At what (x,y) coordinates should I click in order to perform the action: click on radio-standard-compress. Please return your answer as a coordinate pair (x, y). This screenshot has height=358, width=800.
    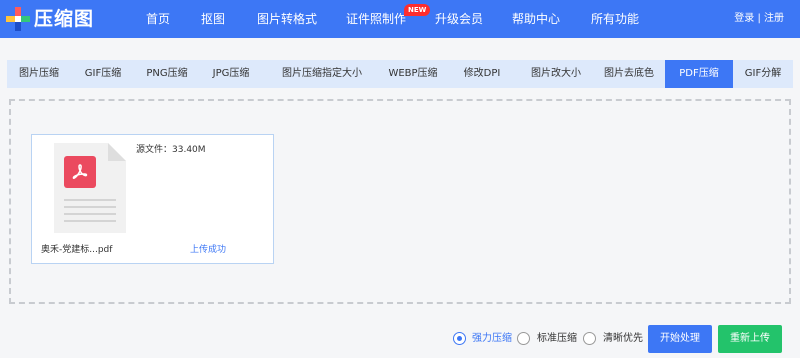
    Looking at the image, I should click on (523, 338).